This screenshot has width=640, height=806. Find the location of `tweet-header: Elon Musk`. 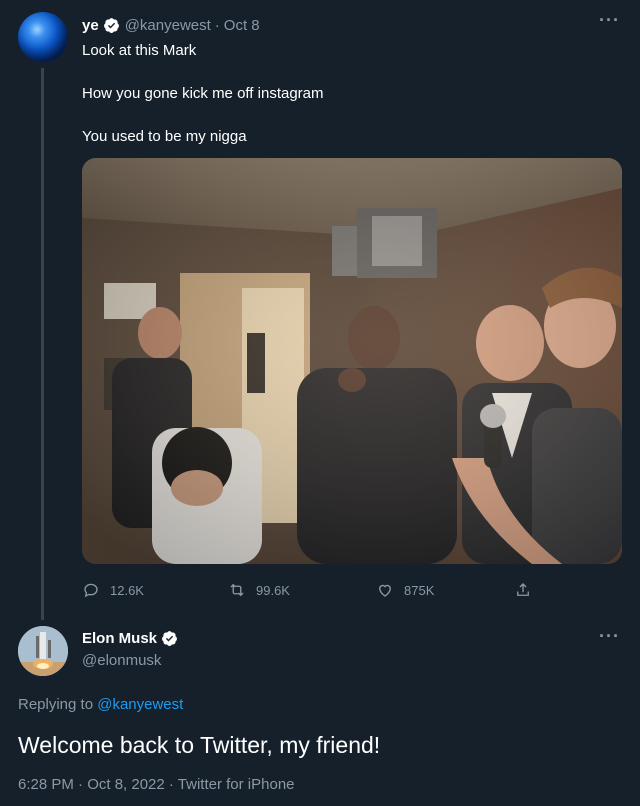

tweet-header: Elon Musk is located at coordinates (130, 638).